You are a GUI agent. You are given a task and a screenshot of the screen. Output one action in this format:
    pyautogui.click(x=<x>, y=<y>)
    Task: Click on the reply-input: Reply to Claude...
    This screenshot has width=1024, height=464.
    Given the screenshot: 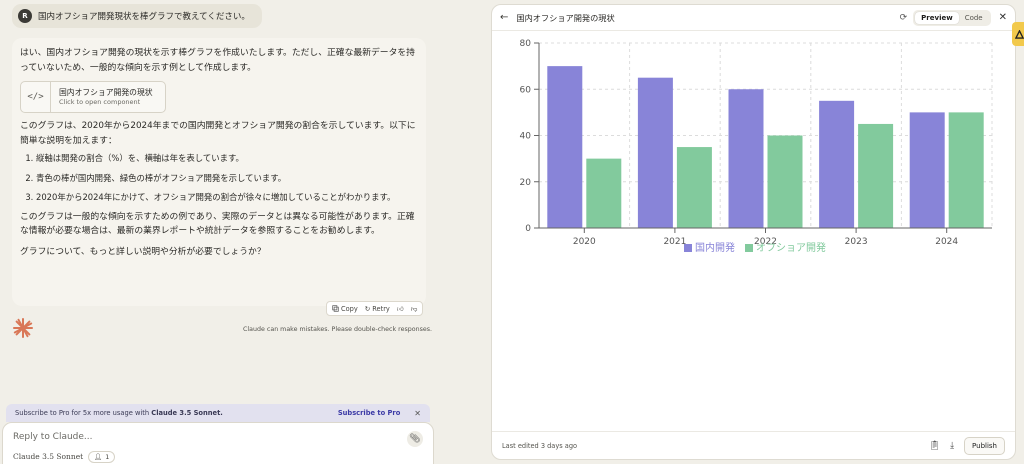 What is the action you would take?
    pyautogui.click(x=53, y=437)
    